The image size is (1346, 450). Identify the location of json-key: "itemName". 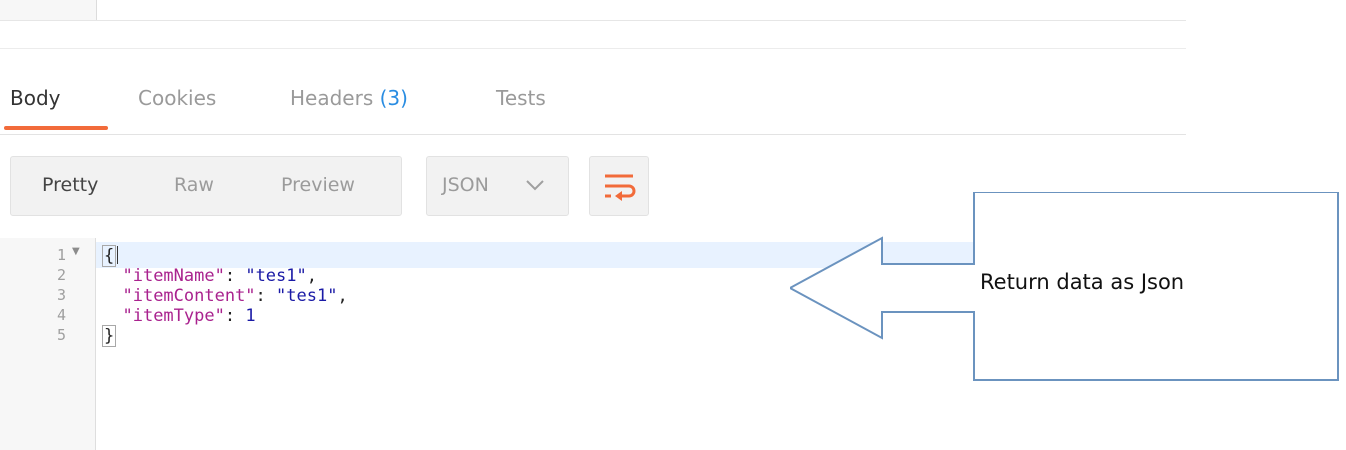
(173, 276).